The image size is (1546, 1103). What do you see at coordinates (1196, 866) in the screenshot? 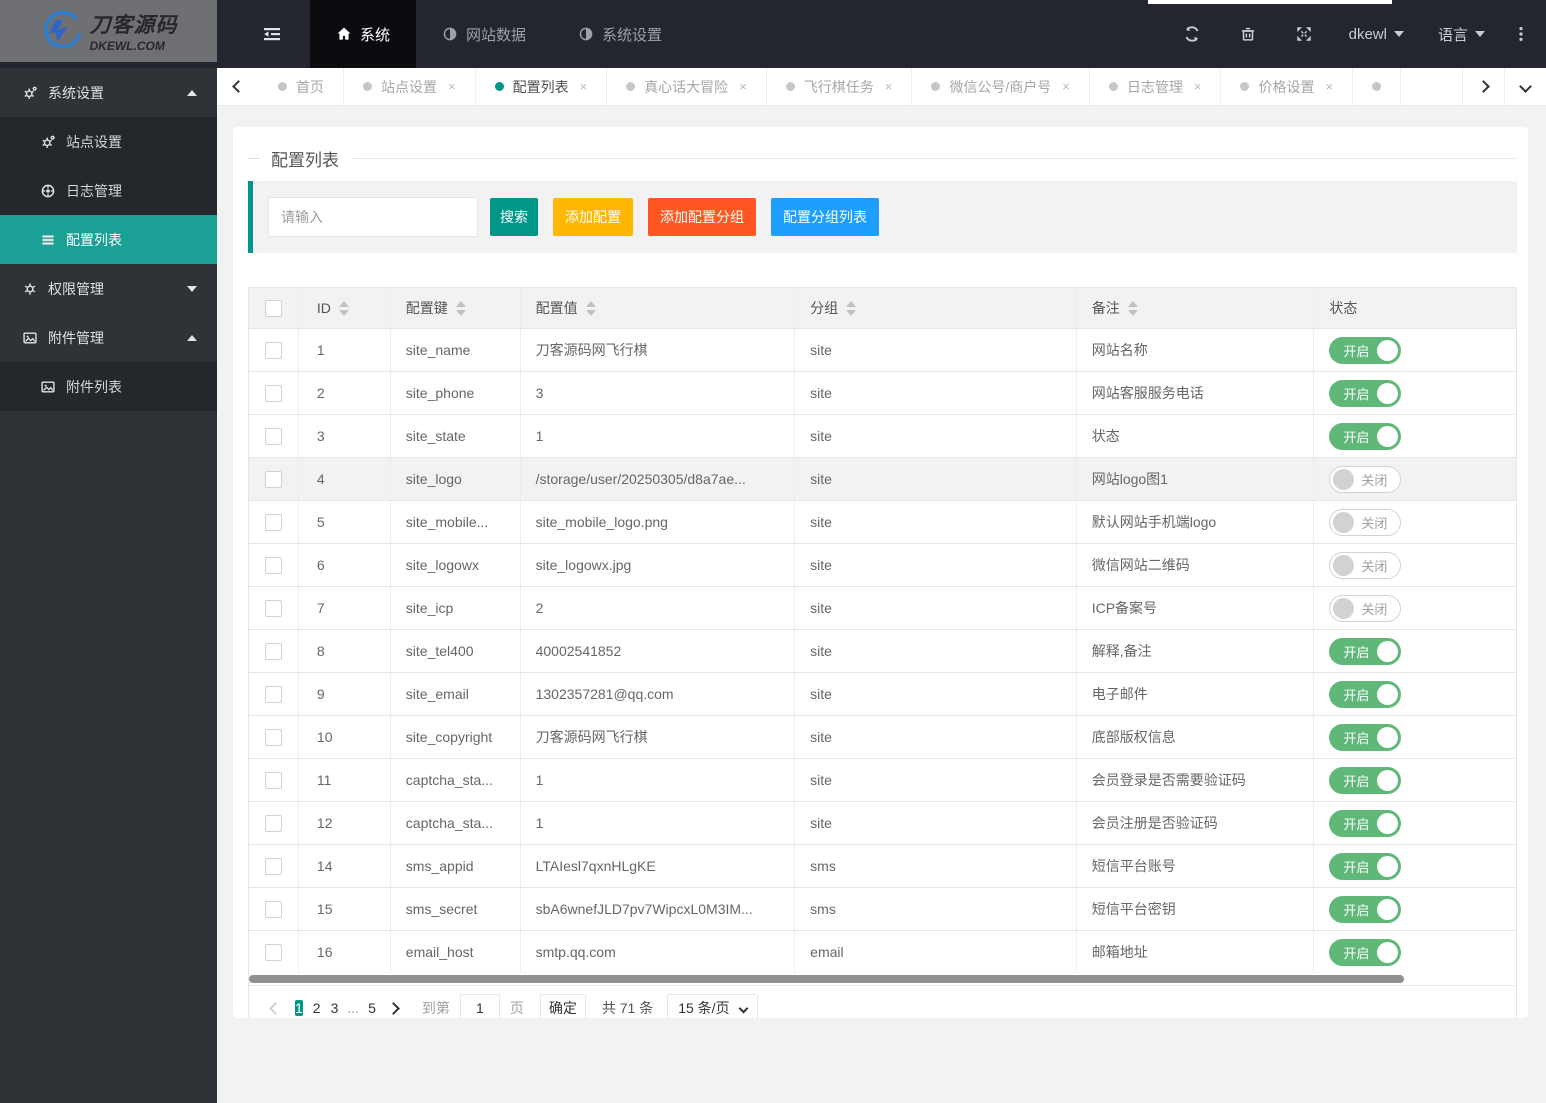
I see `cell-note: 短信平台账号` at bounding box center [1196, 866].